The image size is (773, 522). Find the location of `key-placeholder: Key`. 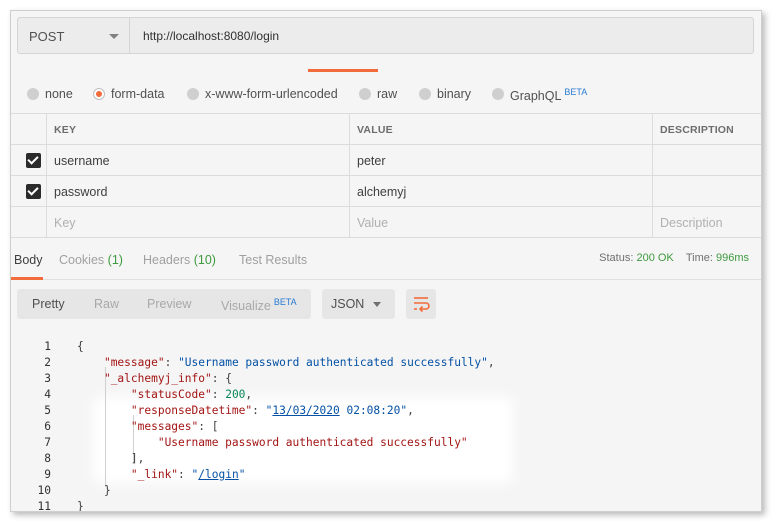

key-placeholder: Key is located at coordinates (65, 223).